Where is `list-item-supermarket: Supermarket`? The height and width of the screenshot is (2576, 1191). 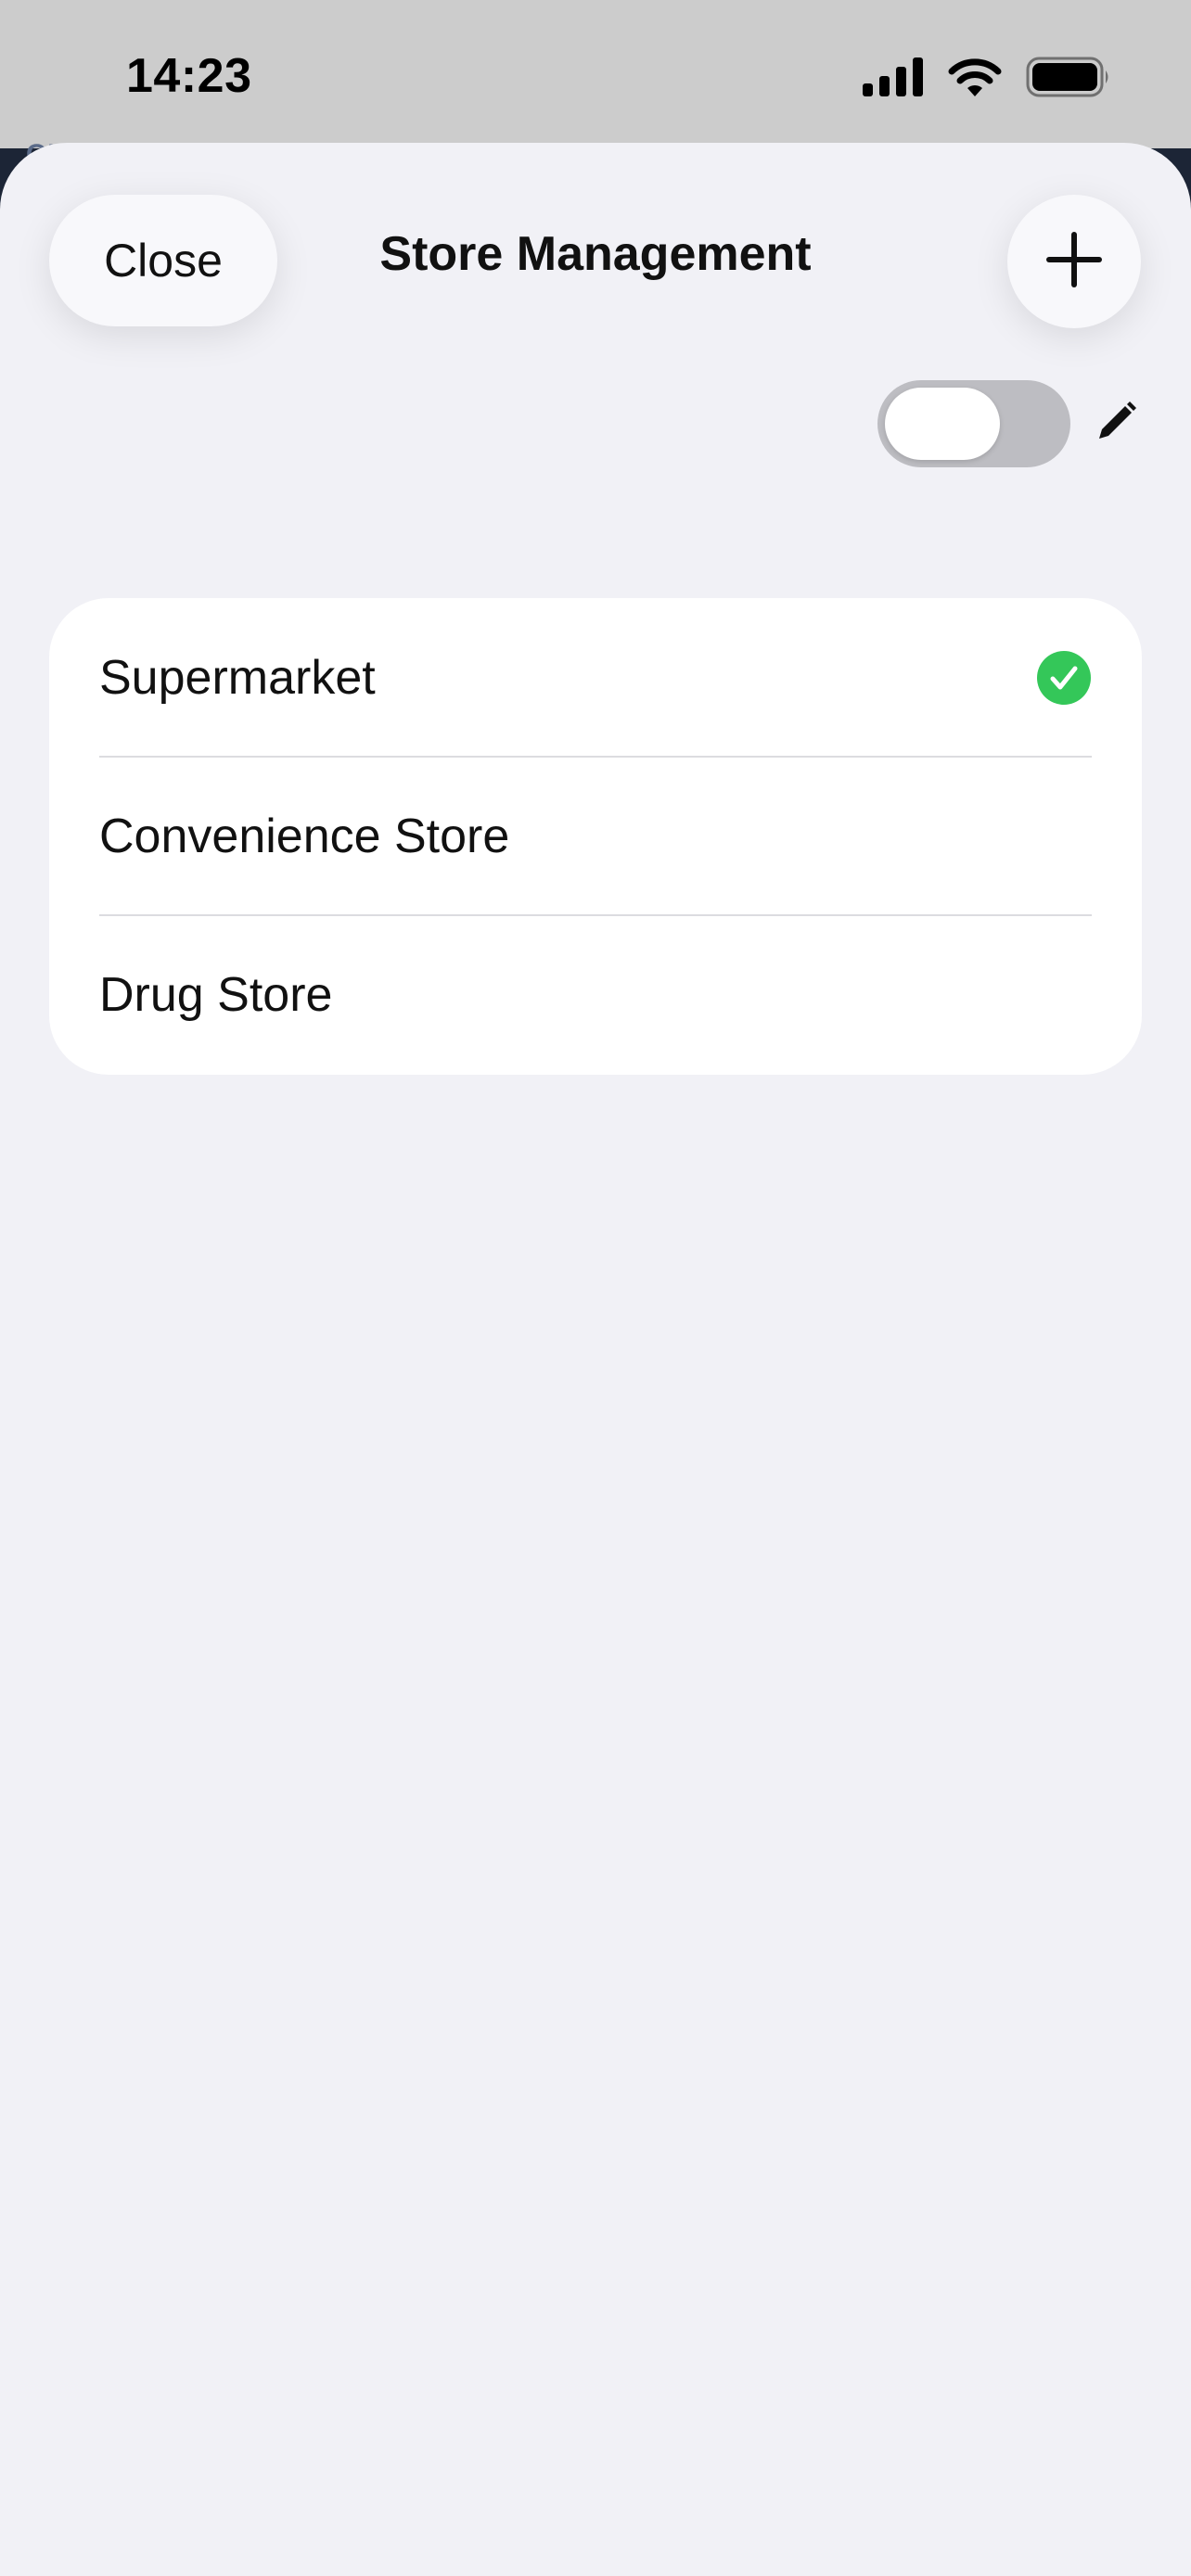
list-item-supermarket: Supermarket is located at coordinates (595, 677).